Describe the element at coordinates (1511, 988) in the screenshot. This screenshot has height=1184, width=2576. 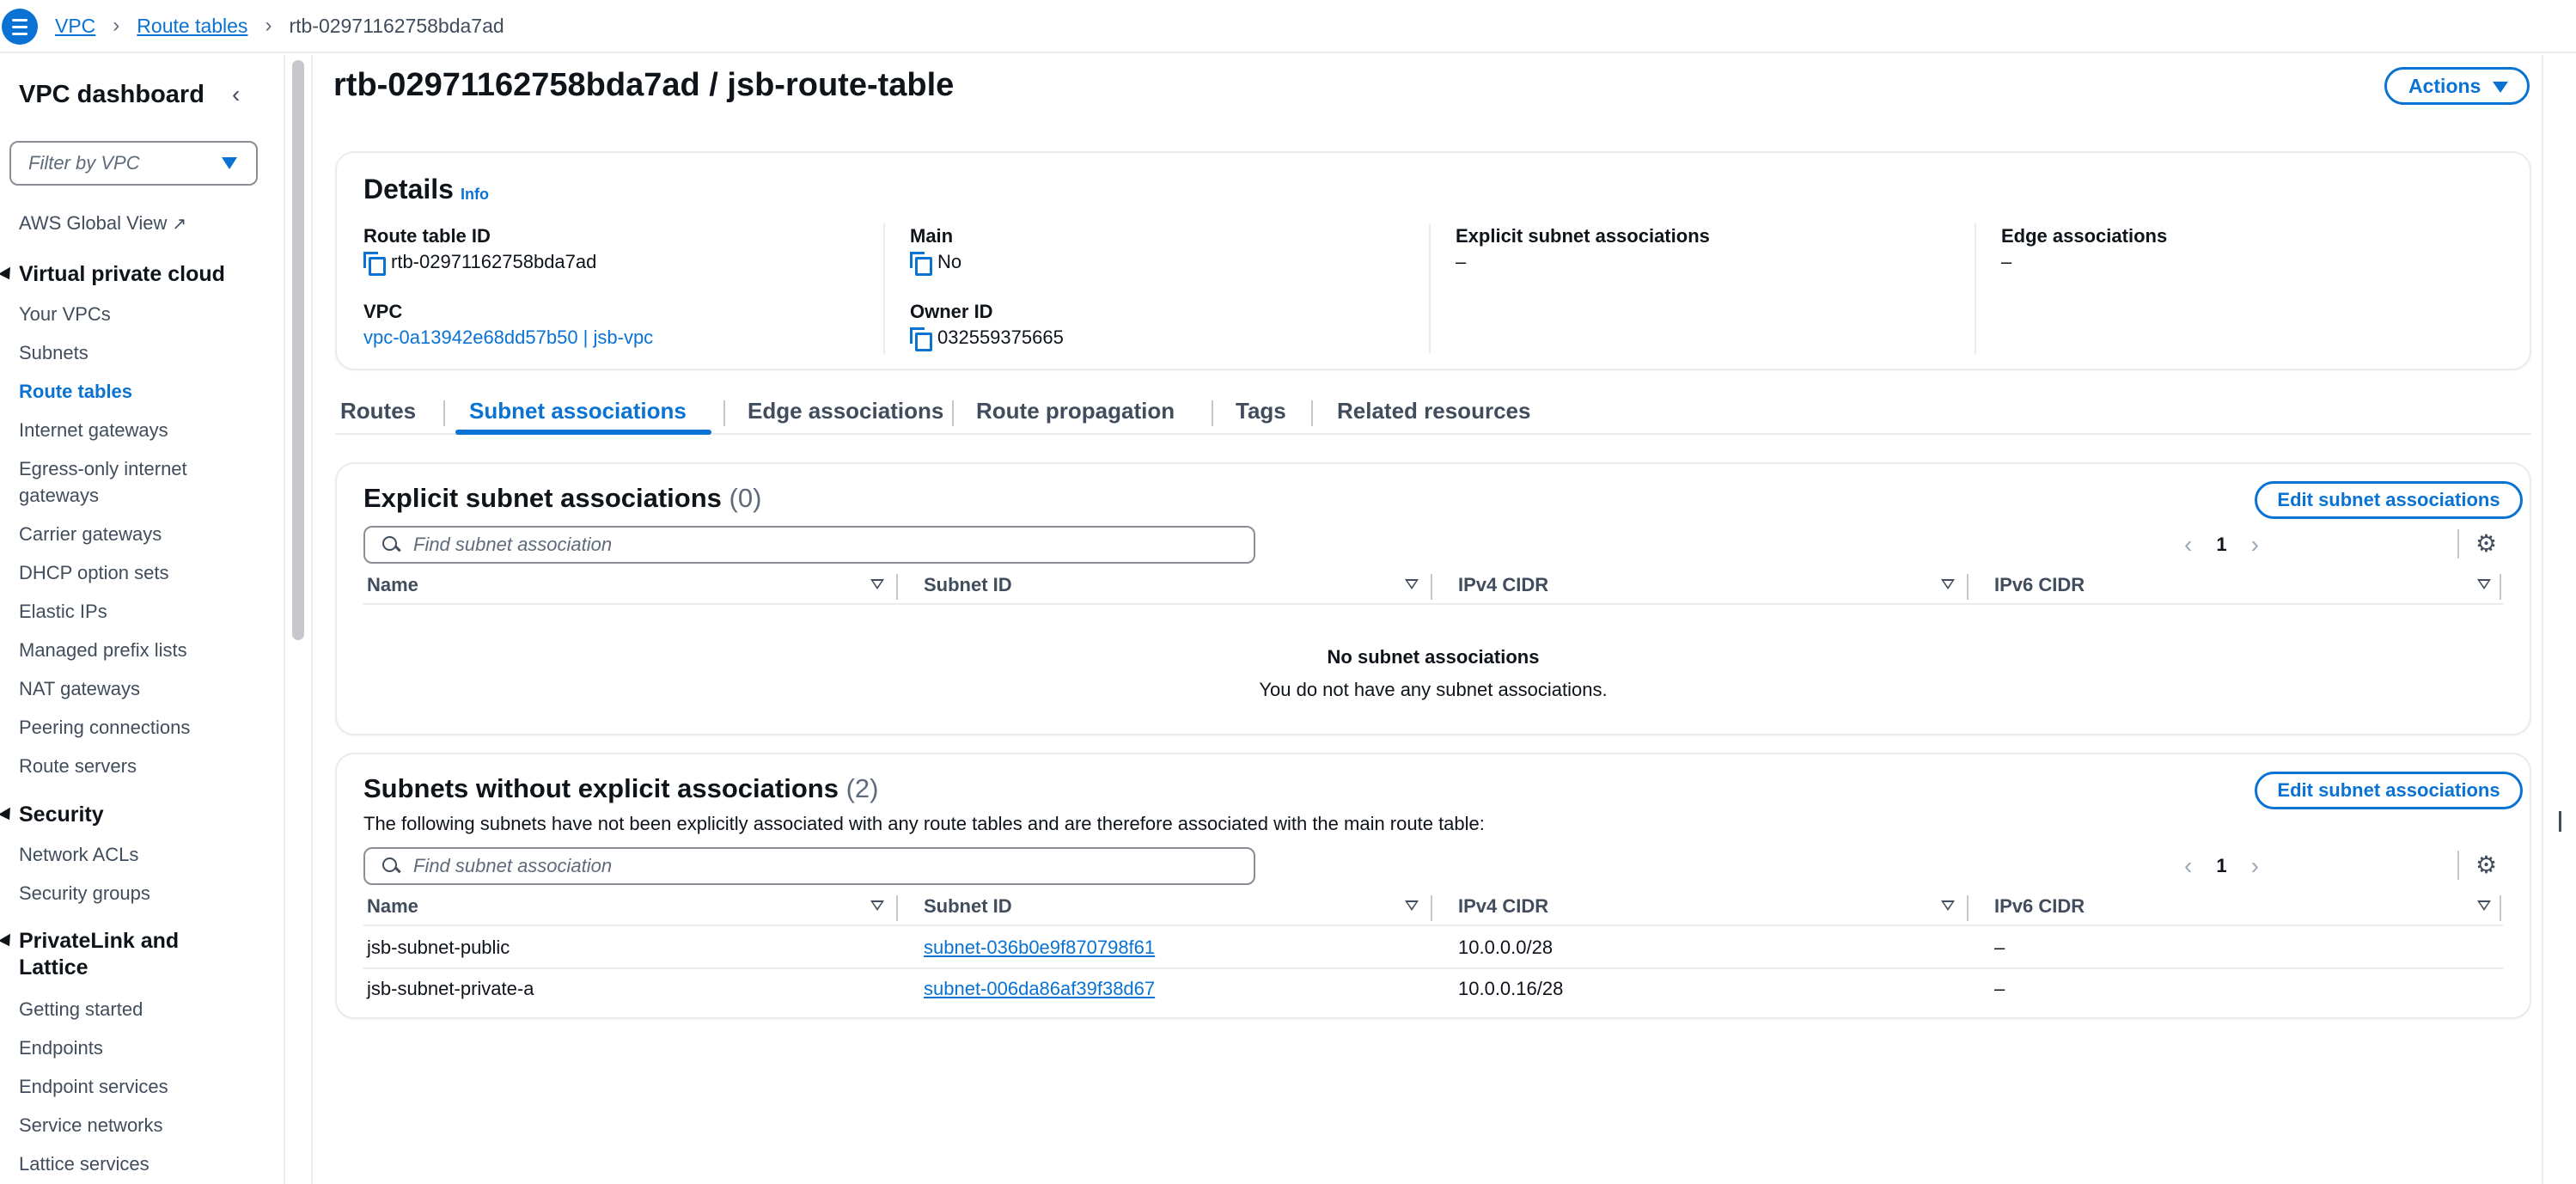
I see `row-ipv4: 10.0.0.16/28` at that location.